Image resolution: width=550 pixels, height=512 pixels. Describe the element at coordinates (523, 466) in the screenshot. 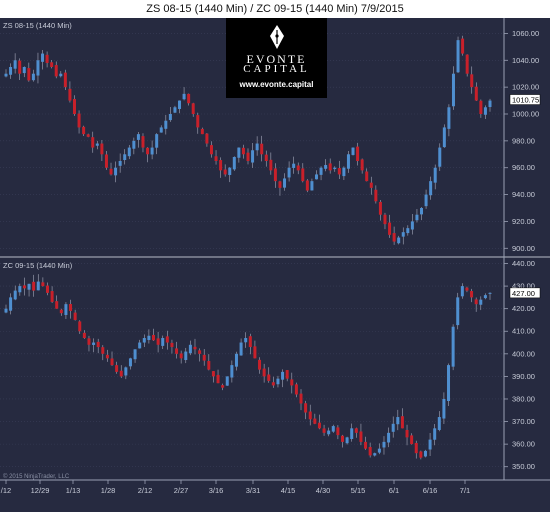

I see `y-tick-label: 350.00` at that location.